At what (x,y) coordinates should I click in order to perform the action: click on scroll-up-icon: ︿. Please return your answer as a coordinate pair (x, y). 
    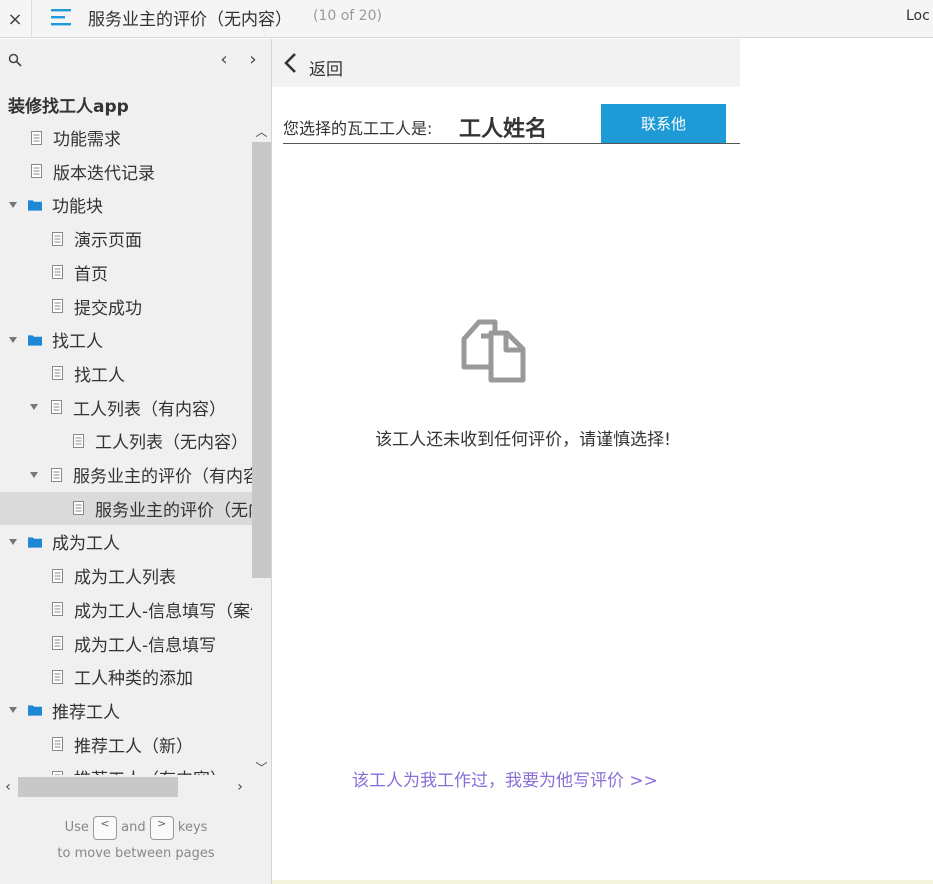
    Looking at the image, I should click on (261, 132).